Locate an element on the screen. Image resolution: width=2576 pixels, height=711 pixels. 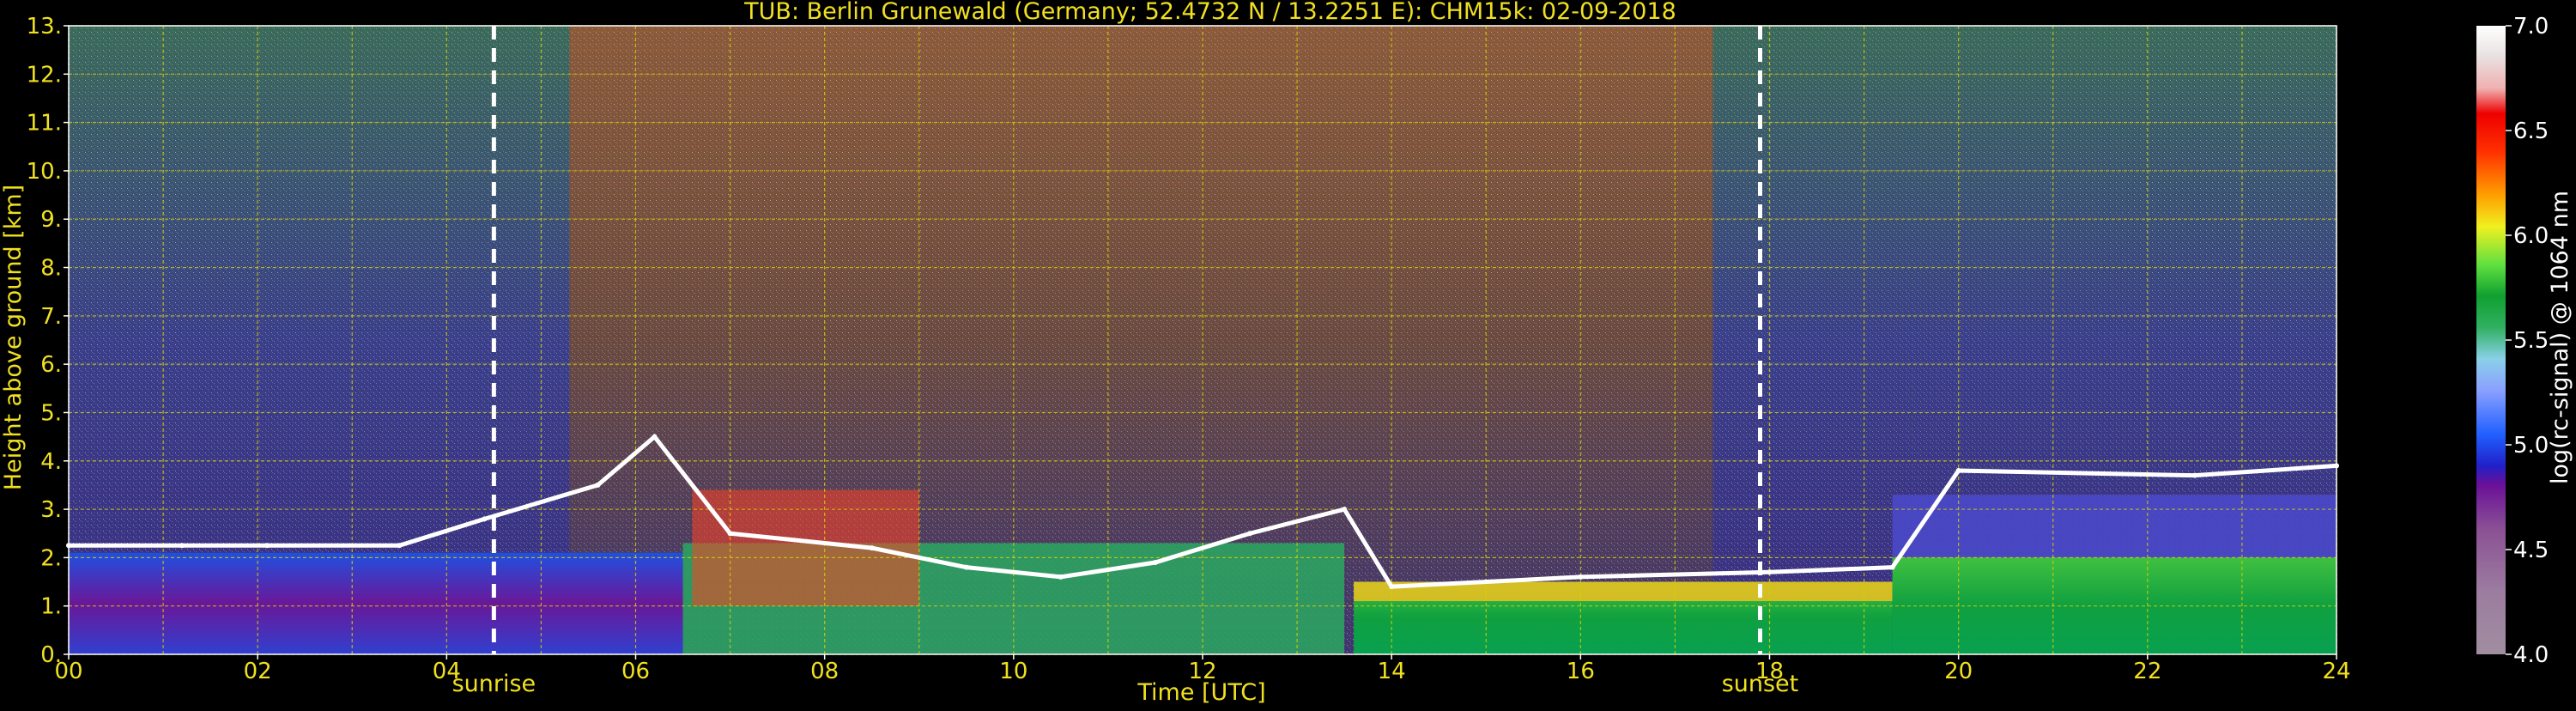
x-axis-label: Time [UTC] is located at coordinates (1200, 692).